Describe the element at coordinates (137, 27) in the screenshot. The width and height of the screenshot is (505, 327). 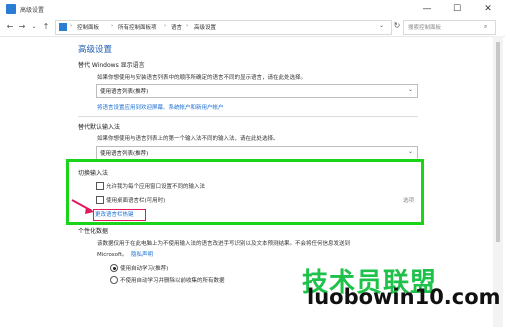
I see `breadcrumb-all-items: 所有控制面板项` at that location.